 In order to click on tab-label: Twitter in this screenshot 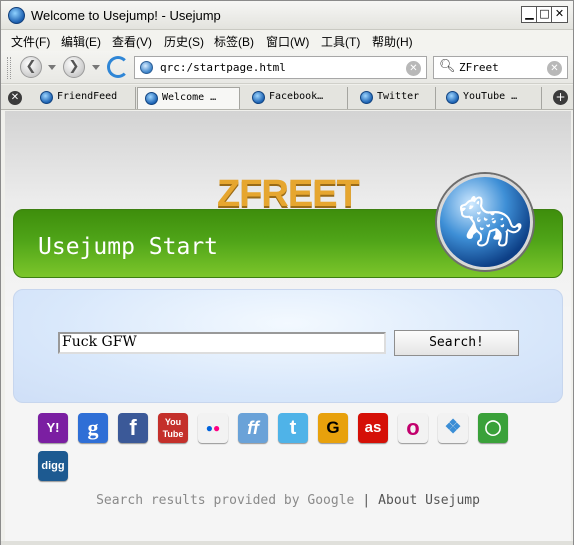, I will do `click(398, 96)`.